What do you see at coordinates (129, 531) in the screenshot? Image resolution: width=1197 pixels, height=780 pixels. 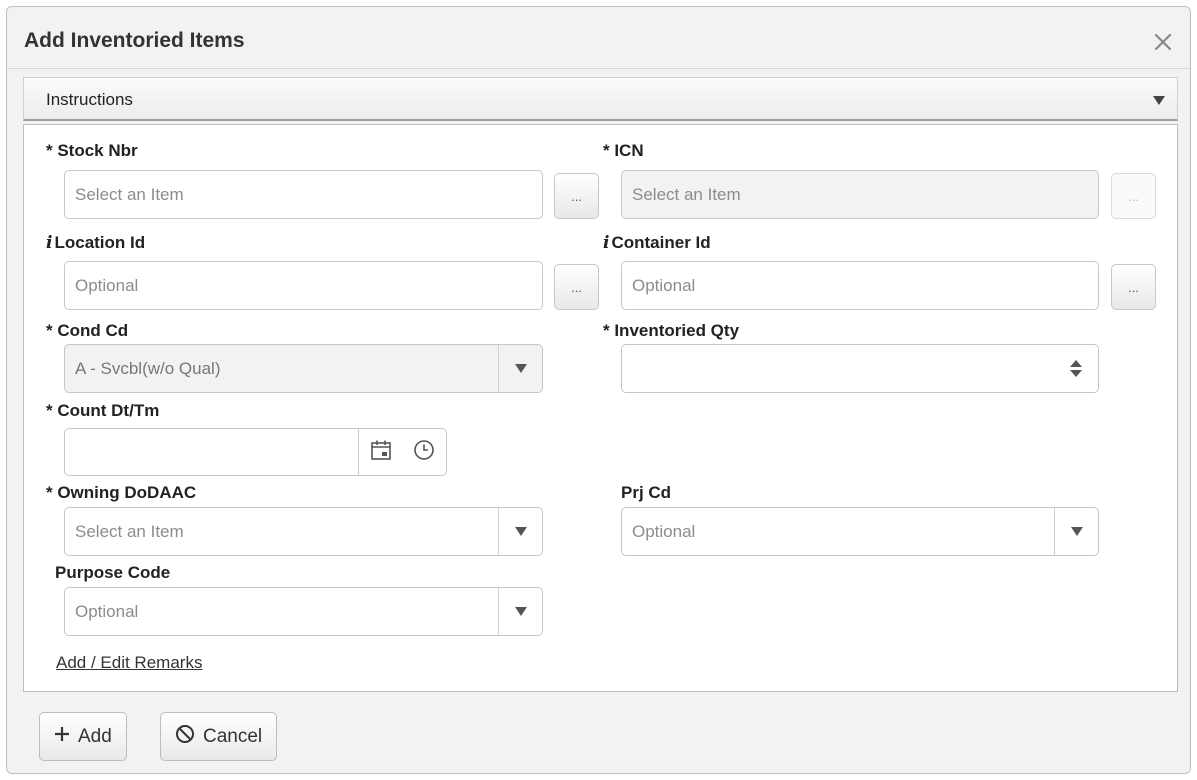 I see `owning-dodaac-placeholder: Select an Item` at bounding box center [129, 531].